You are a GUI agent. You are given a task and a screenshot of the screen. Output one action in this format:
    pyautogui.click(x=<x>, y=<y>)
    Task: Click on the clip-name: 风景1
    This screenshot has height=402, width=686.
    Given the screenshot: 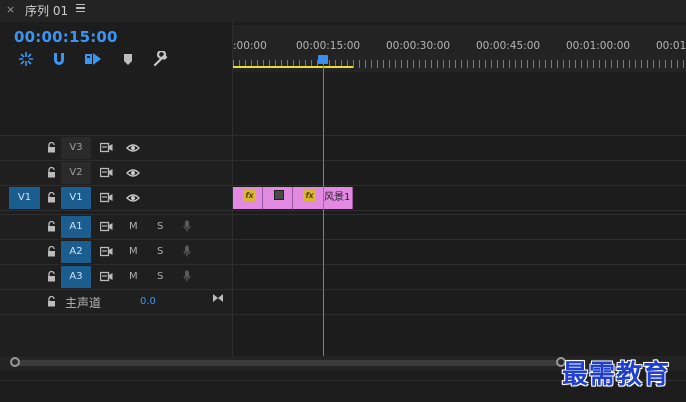 What is the action you would take?
    pyautogui.click(x=337, y=197)
    